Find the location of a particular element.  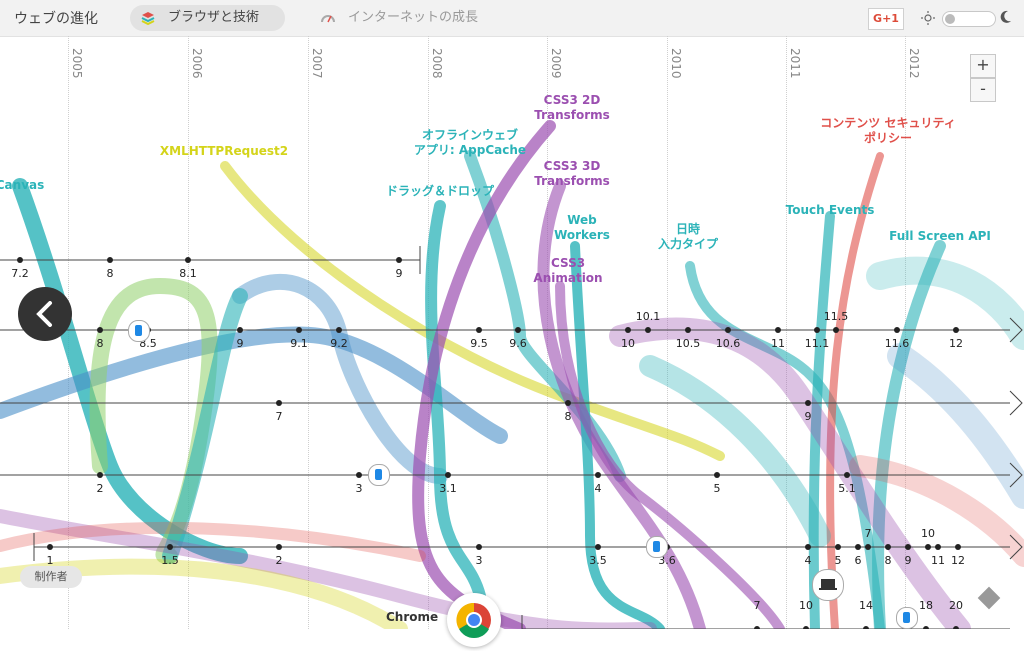

google-plus-button: G+1 is located at coordinates (886, 19).